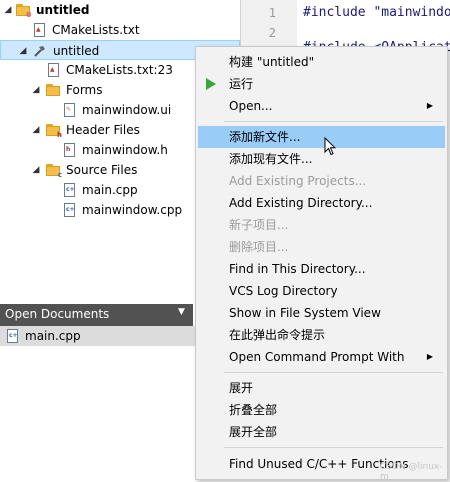  I want to click on tree-item-root-cmakelists: ▲ CMakeLists.txt, so click(120, 30).